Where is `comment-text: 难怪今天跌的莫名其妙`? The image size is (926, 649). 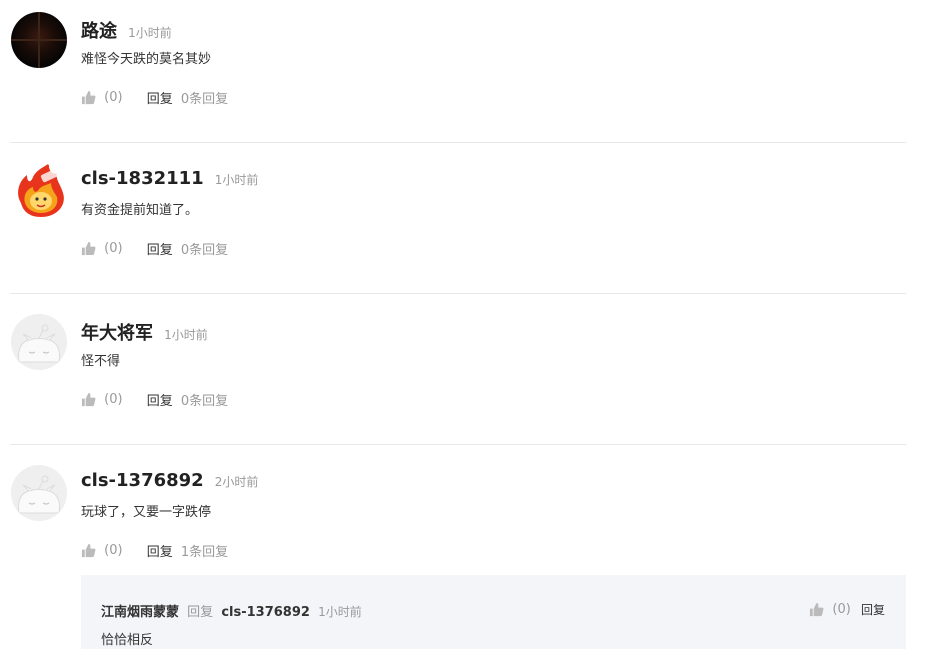
comment-text: 难怪今天跌的莫名其妙 is located at coordinates (146, 59).